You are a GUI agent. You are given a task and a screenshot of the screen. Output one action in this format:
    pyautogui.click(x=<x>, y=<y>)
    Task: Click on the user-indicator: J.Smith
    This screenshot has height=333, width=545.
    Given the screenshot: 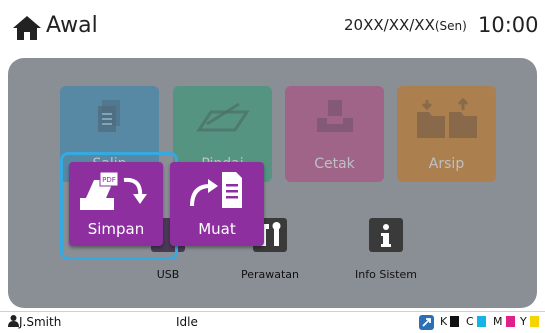 What is the action you would take?
    pyautogui.click(x=34, y=322)
    